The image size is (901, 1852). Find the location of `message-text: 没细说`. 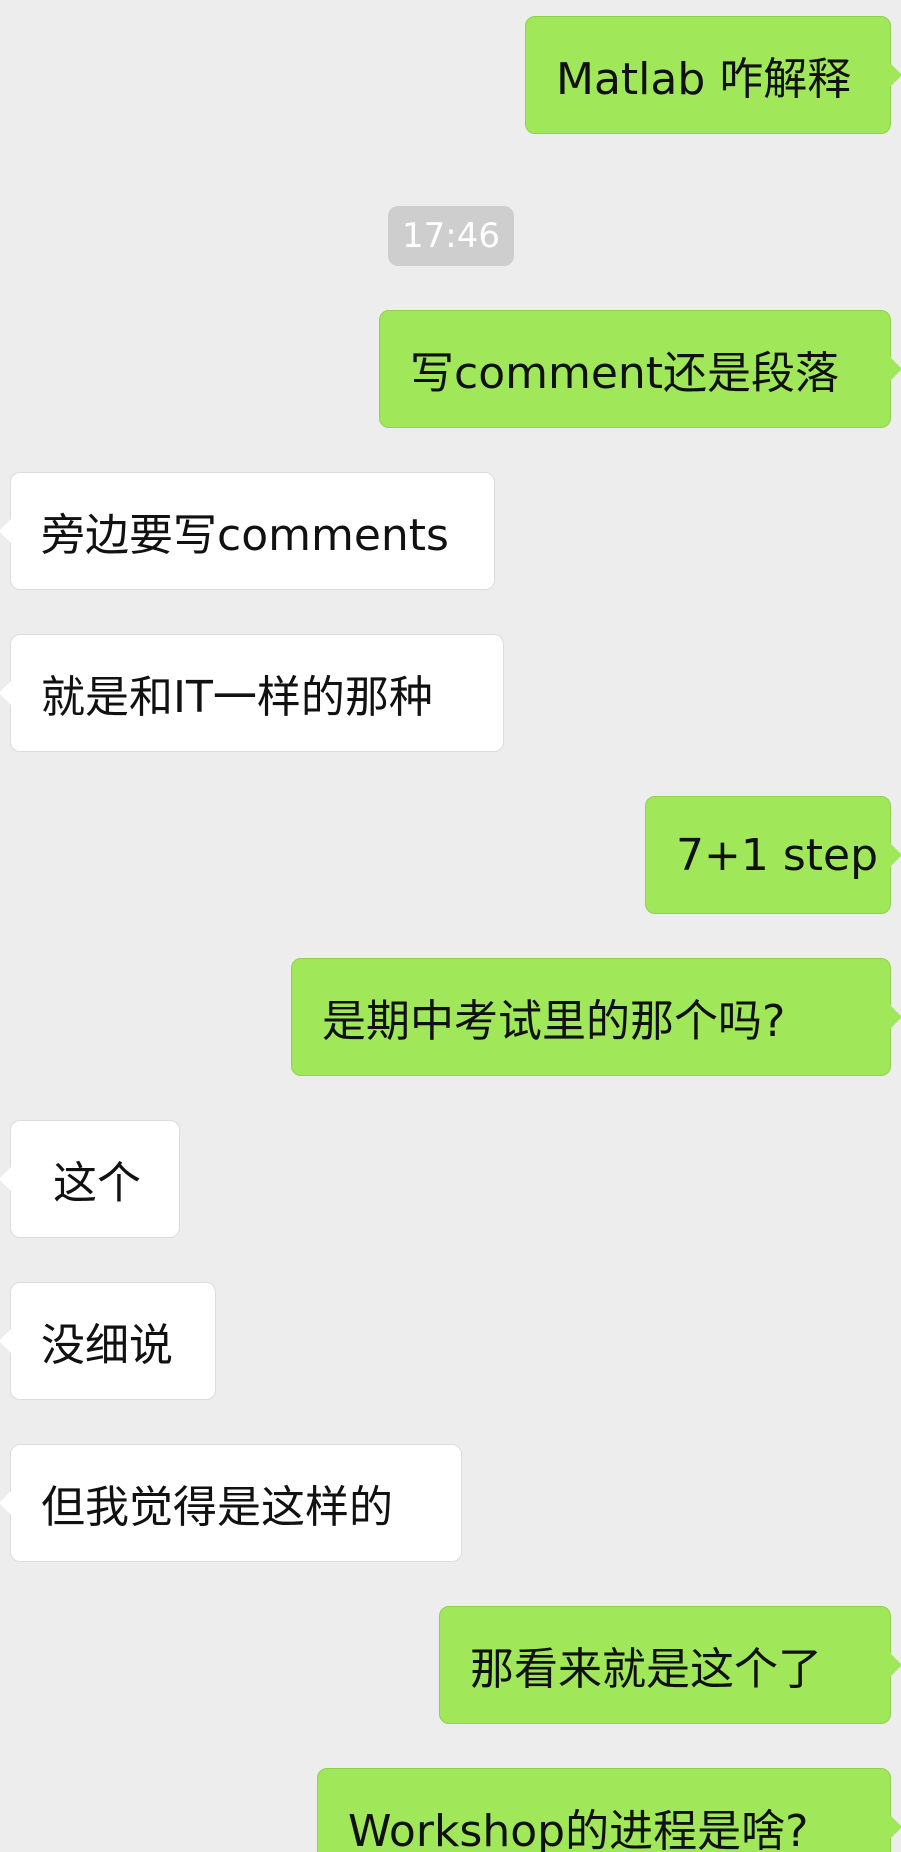

message-text: 没细说 is located at coordinates (107, 1345).